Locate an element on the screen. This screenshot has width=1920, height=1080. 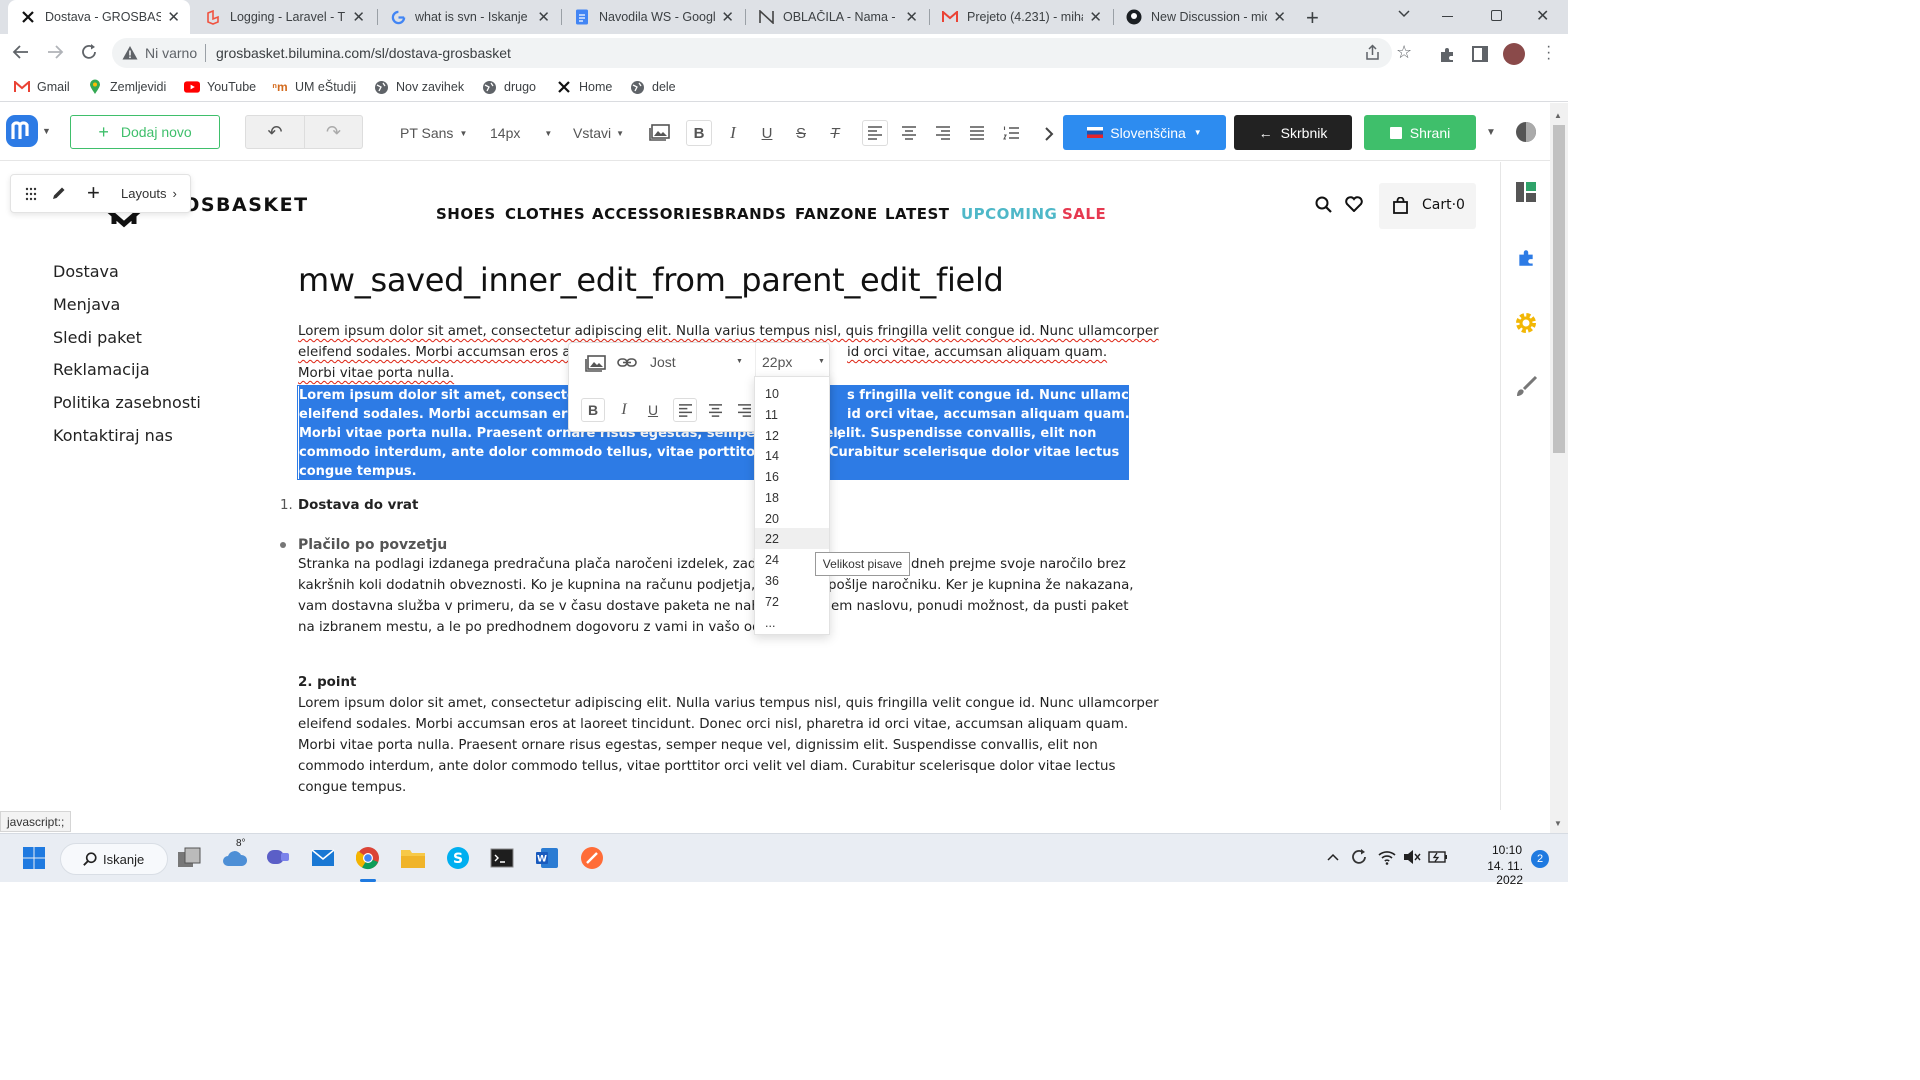
taskbar-search: Iskanje is located at coordinates (114, 859).